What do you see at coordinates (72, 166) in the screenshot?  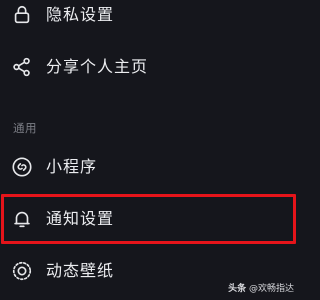 I see `mini-program-label: 小程序` at bounding box center [72, 166].